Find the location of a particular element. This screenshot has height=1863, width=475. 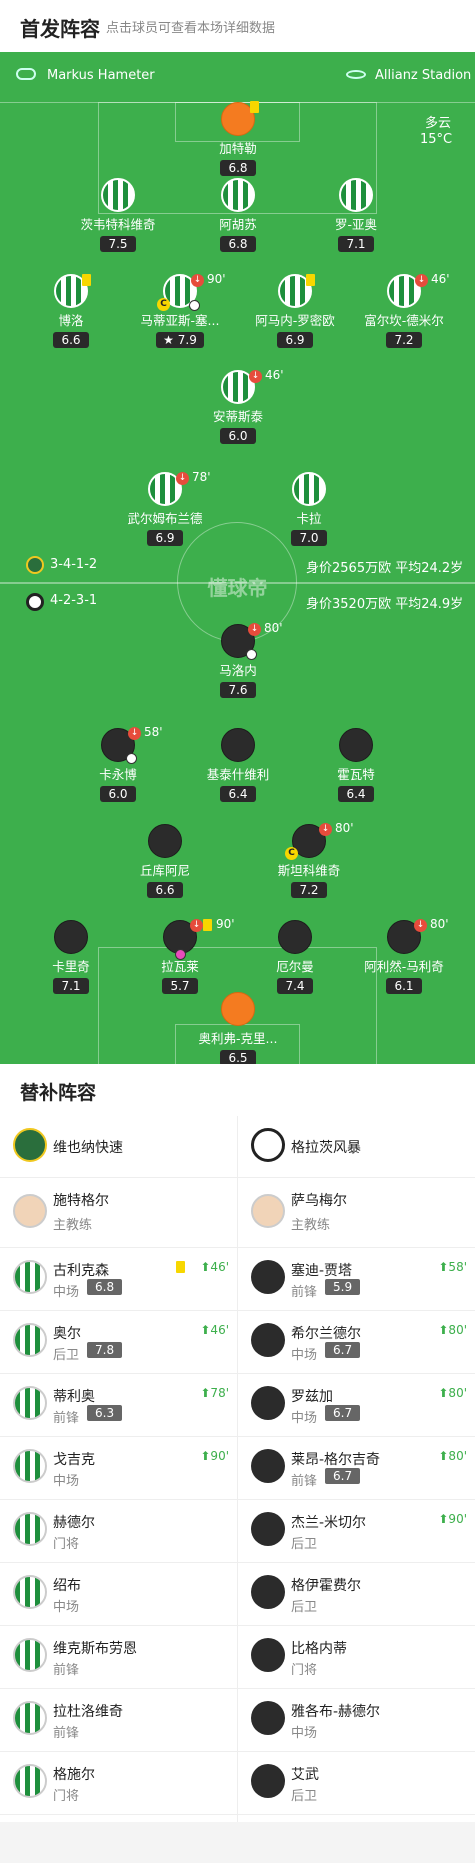

home-player: 茨韦特科维奇 7.5 is located at coordinates (118, 215).